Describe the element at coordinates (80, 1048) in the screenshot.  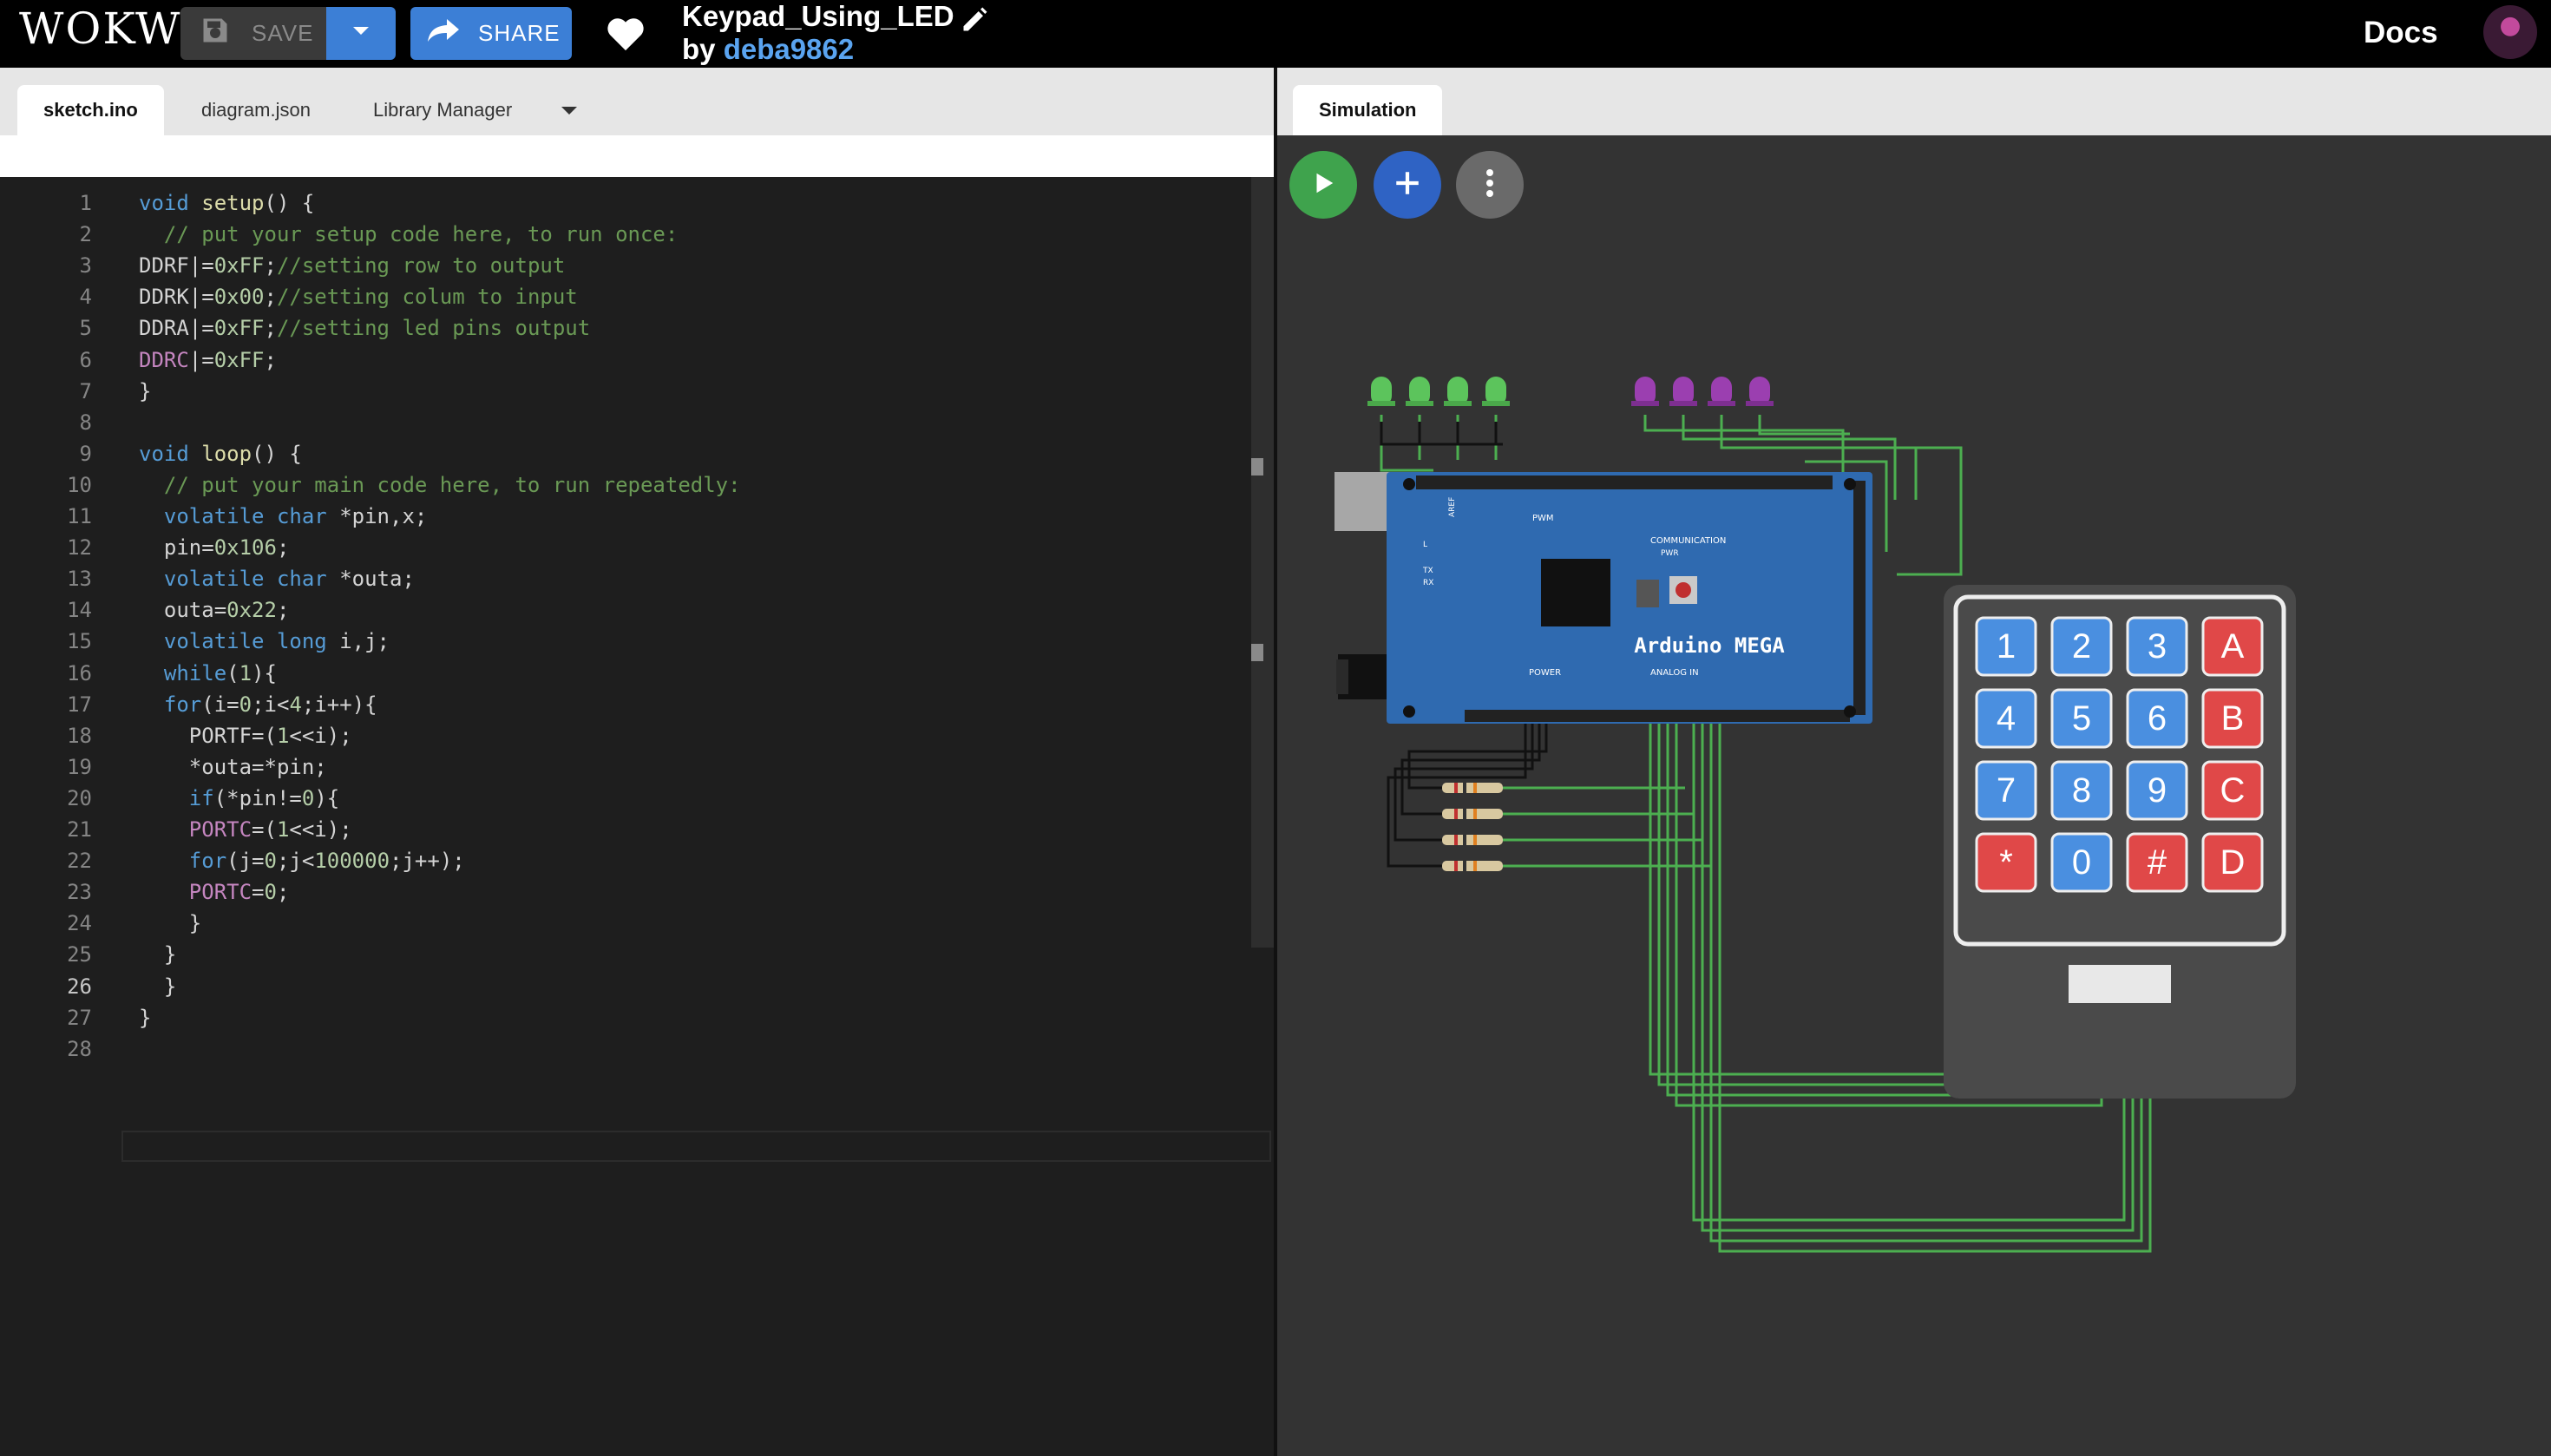
I see `line-number: 28` at that location.